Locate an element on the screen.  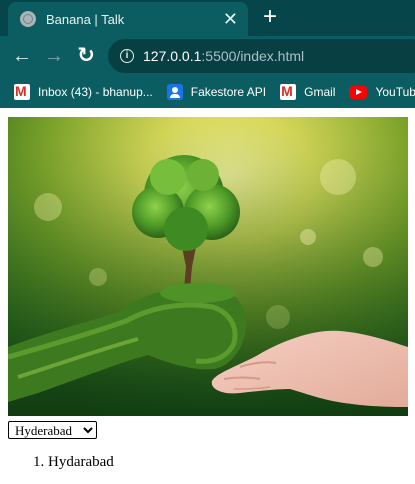
bookmark-label: Fakestore API is located at coordinates (228, 92).